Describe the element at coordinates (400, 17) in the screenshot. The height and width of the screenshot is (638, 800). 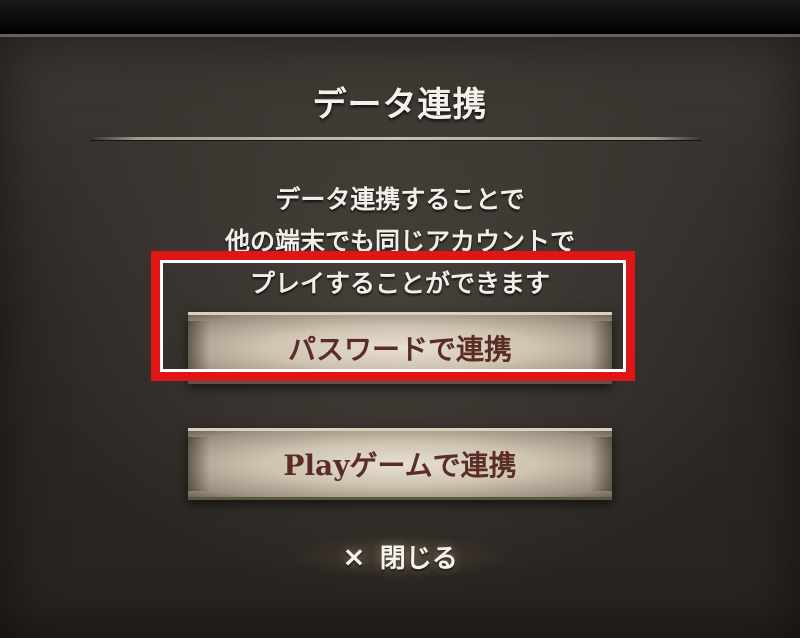
I see `top-strip` at that location.